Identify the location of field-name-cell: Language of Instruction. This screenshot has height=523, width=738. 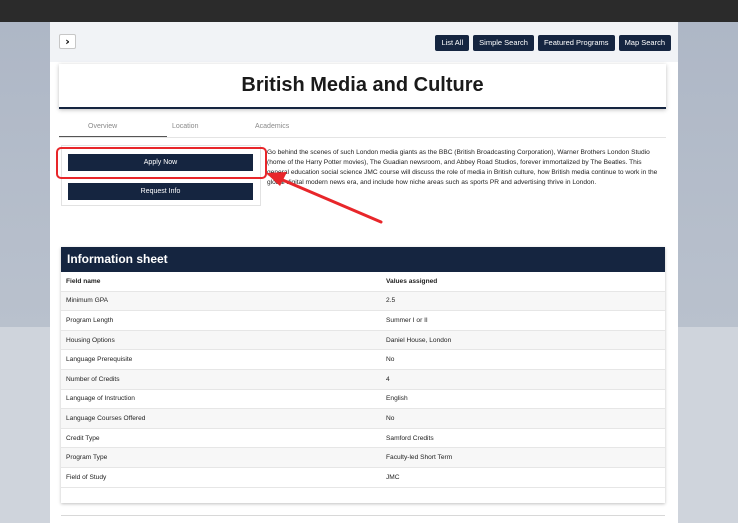
(100, 399).